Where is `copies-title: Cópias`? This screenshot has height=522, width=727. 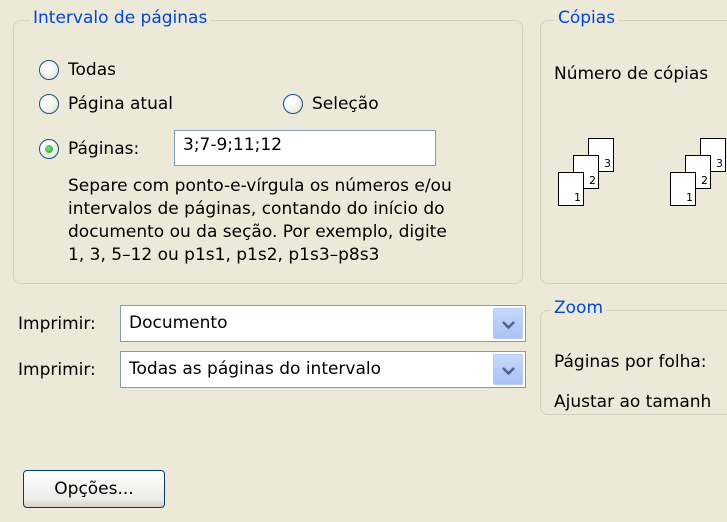 copies-title: Cópias is located at coordinates (587, 18).